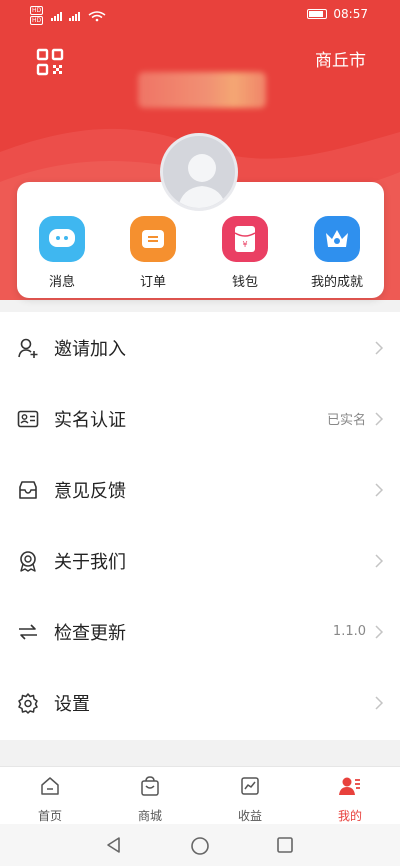 The height and width of the screenshot is (866, 400). I want to click on quick-action-message: 消息, so click(62, 253).